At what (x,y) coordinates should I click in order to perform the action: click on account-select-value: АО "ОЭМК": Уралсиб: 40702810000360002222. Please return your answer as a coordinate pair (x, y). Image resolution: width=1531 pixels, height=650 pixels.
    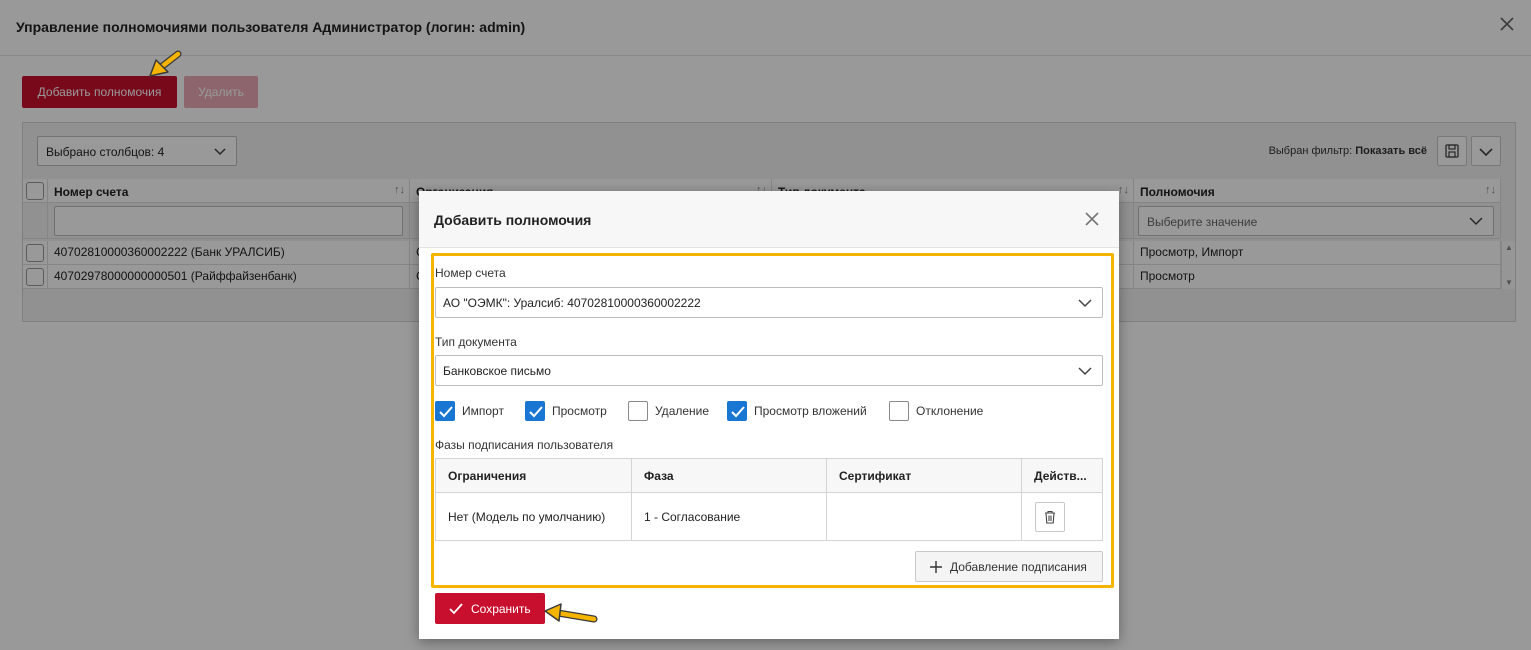
    Looking at the image, I should click on (572, 303).